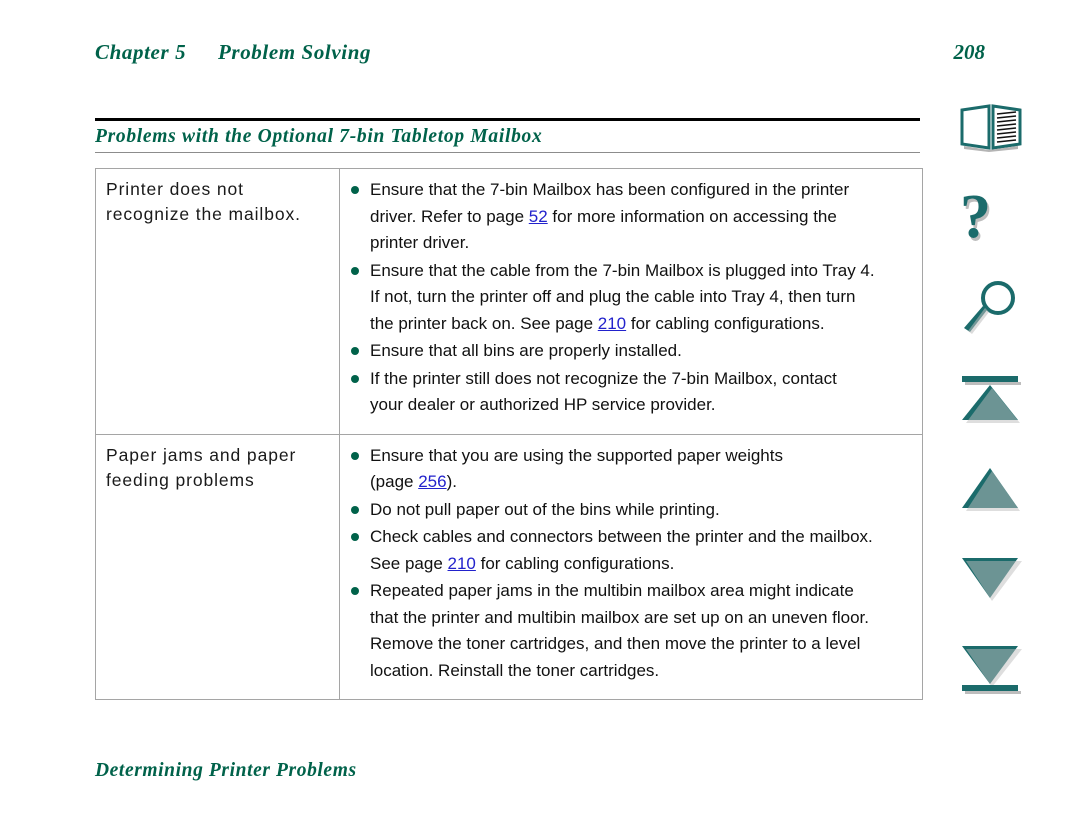  I want to click on last-page-button, so click(992, 669).